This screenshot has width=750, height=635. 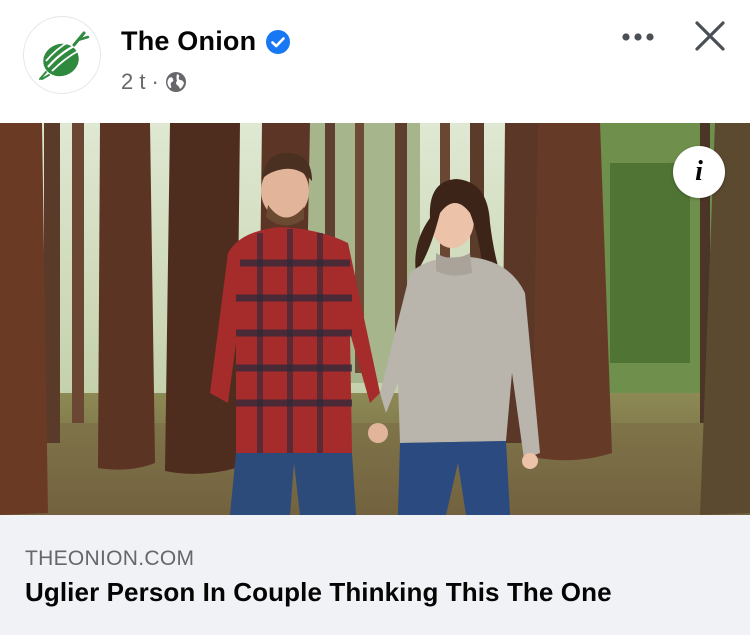 I want to click on page-name-row: The Onion, so click(x=206, y=41).